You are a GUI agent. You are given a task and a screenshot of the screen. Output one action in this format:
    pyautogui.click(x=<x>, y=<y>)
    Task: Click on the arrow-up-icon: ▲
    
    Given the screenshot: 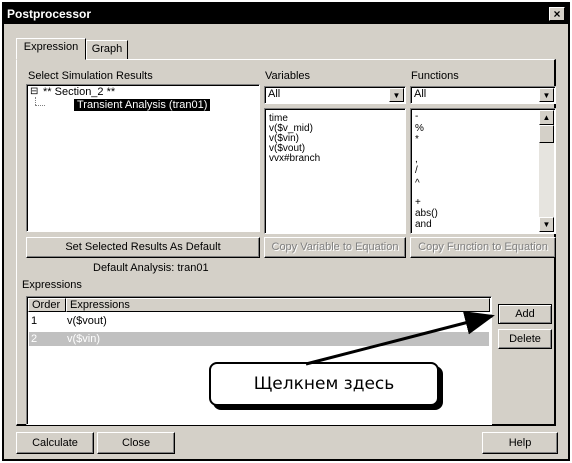 What is the action you would take?
    pyautogui.click(x=546, y=117)
    